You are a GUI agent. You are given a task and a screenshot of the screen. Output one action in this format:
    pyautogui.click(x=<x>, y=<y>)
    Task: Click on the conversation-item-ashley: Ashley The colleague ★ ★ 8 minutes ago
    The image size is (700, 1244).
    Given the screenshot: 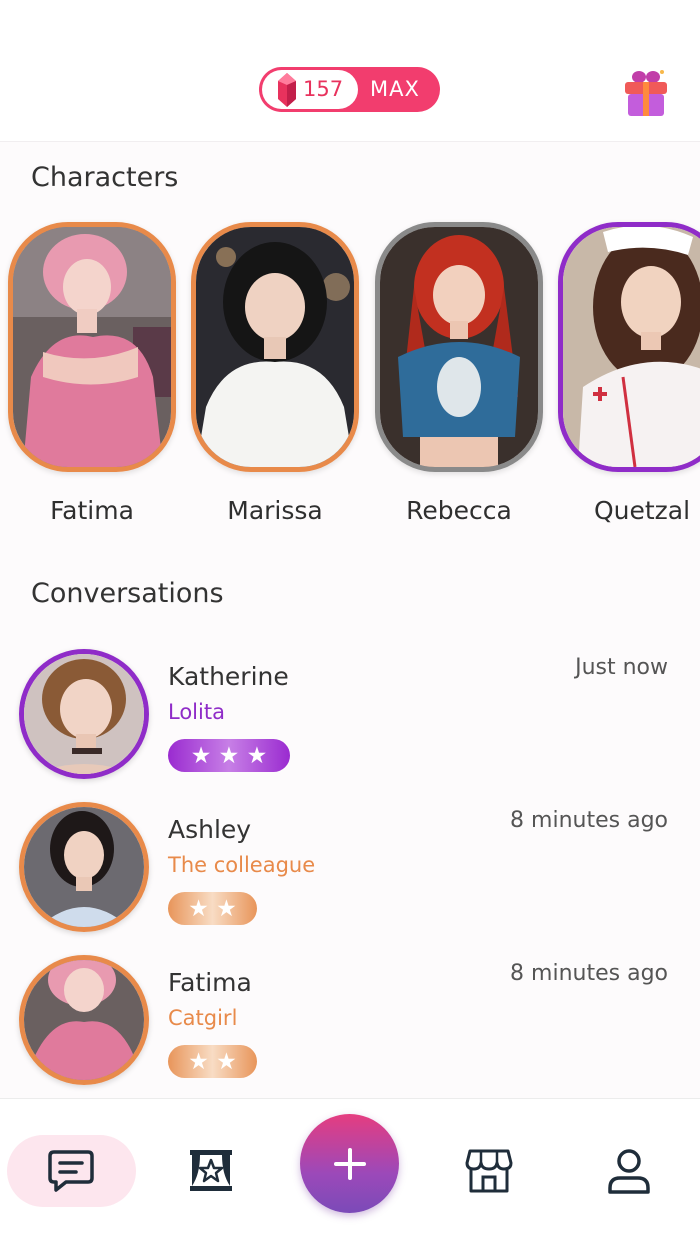 What is the action you would take?
    pyautogui.click(x=350, y=871)
    